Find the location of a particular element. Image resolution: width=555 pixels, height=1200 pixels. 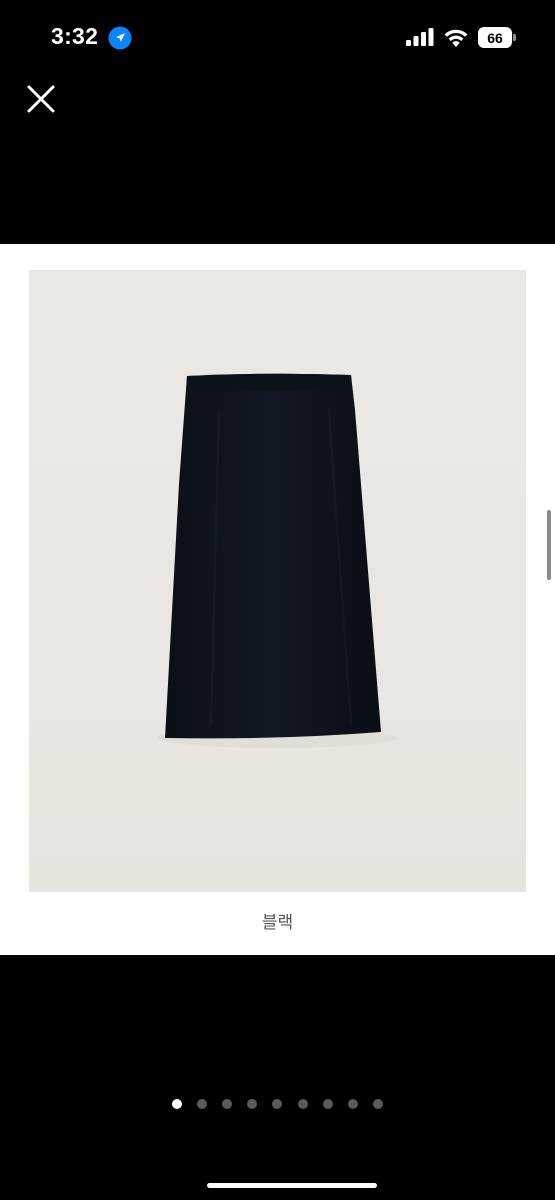

page-indicator is located at coordinates (277, 1105).